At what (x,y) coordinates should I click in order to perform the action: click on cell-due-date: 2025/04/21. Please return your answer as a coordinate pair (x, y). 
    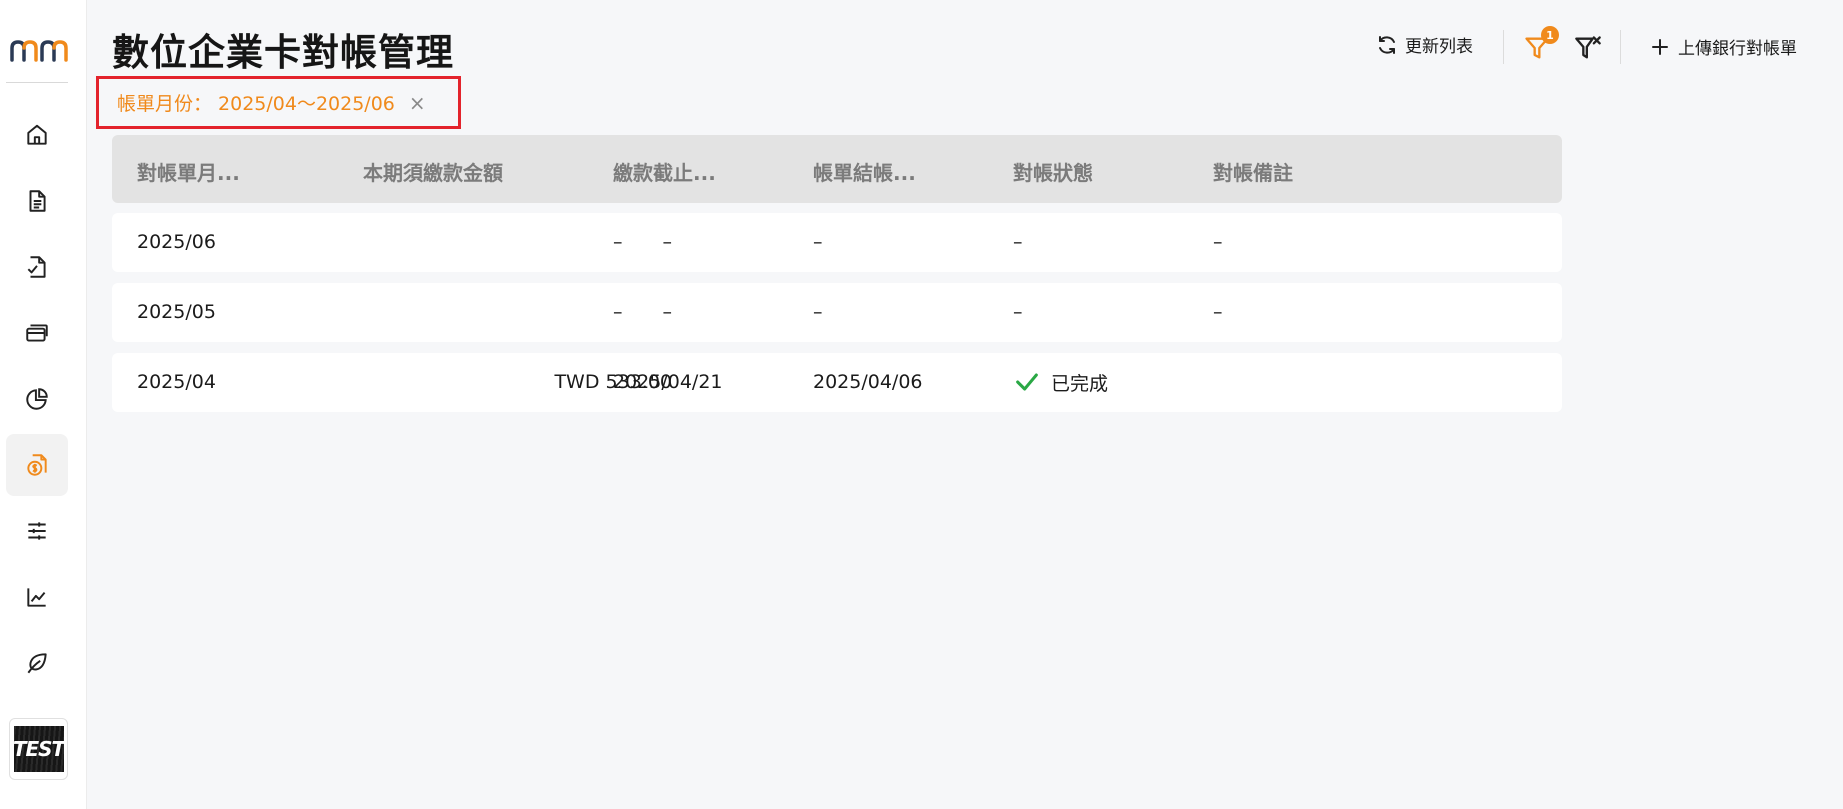
    Looking at the image, I should click on (668, 382).